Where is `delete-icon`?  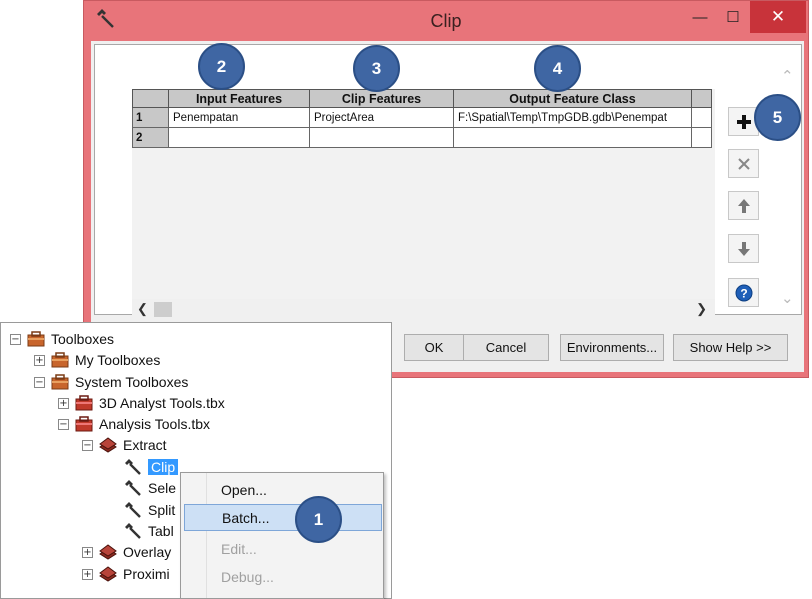 delete-icon is located at coordinates (743, 163).